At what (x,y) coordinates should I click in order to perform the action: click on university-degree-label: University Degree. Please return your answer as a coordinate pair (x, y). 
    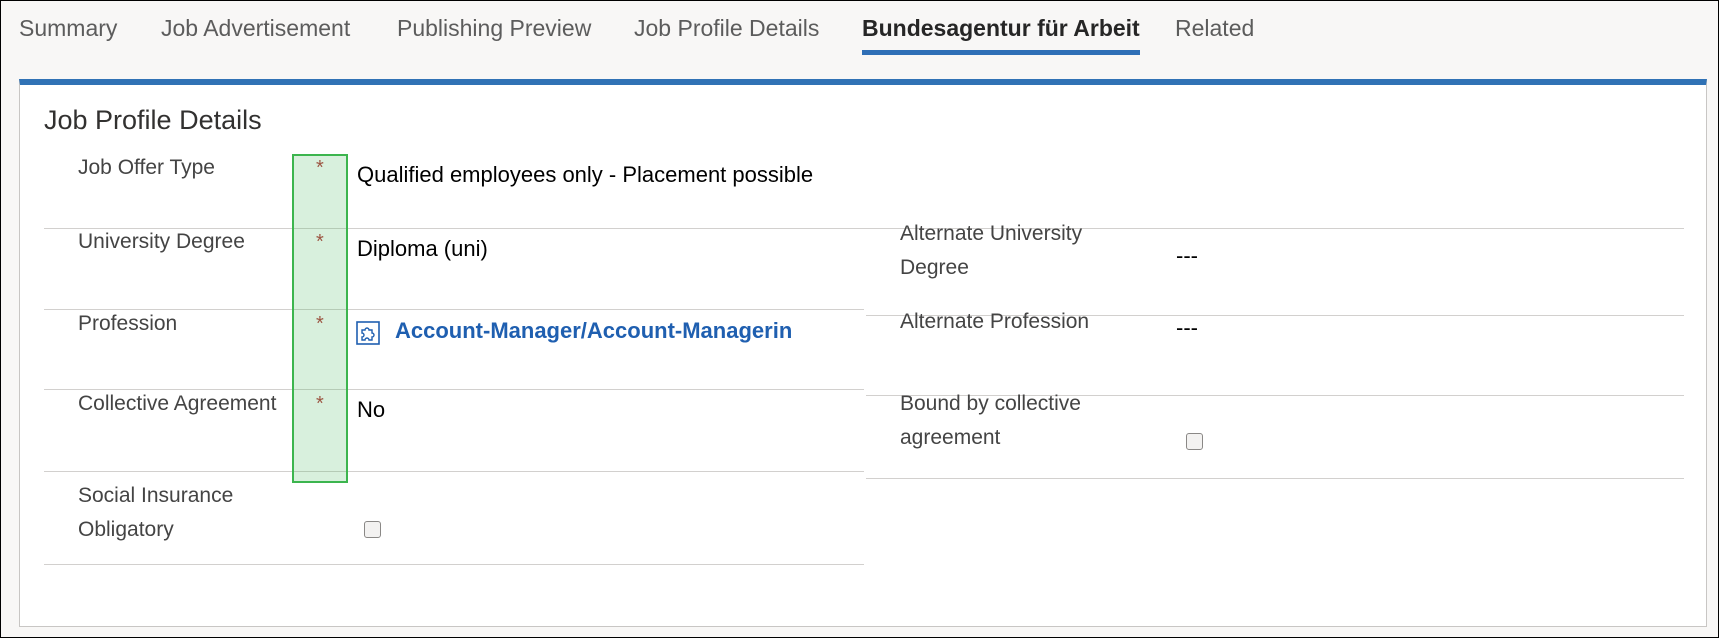
    Looking at the image, I should click on (161, 241).